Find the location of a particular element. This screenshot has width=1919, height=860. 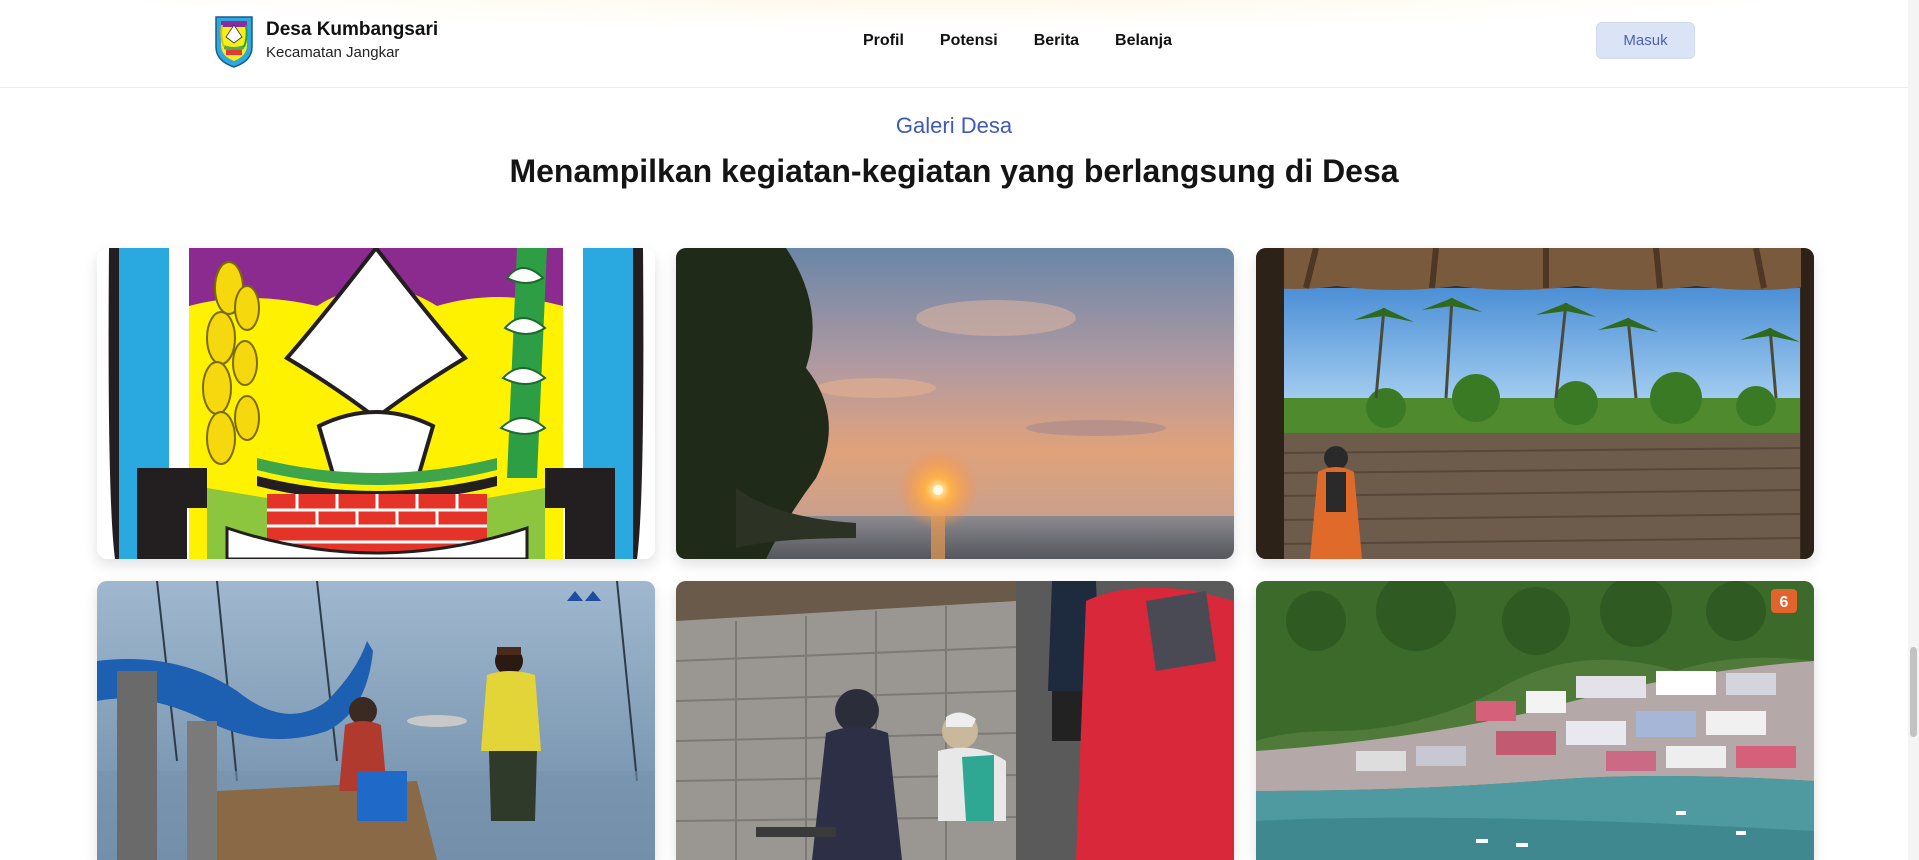

construction-image is located at coordinates (955, 720).